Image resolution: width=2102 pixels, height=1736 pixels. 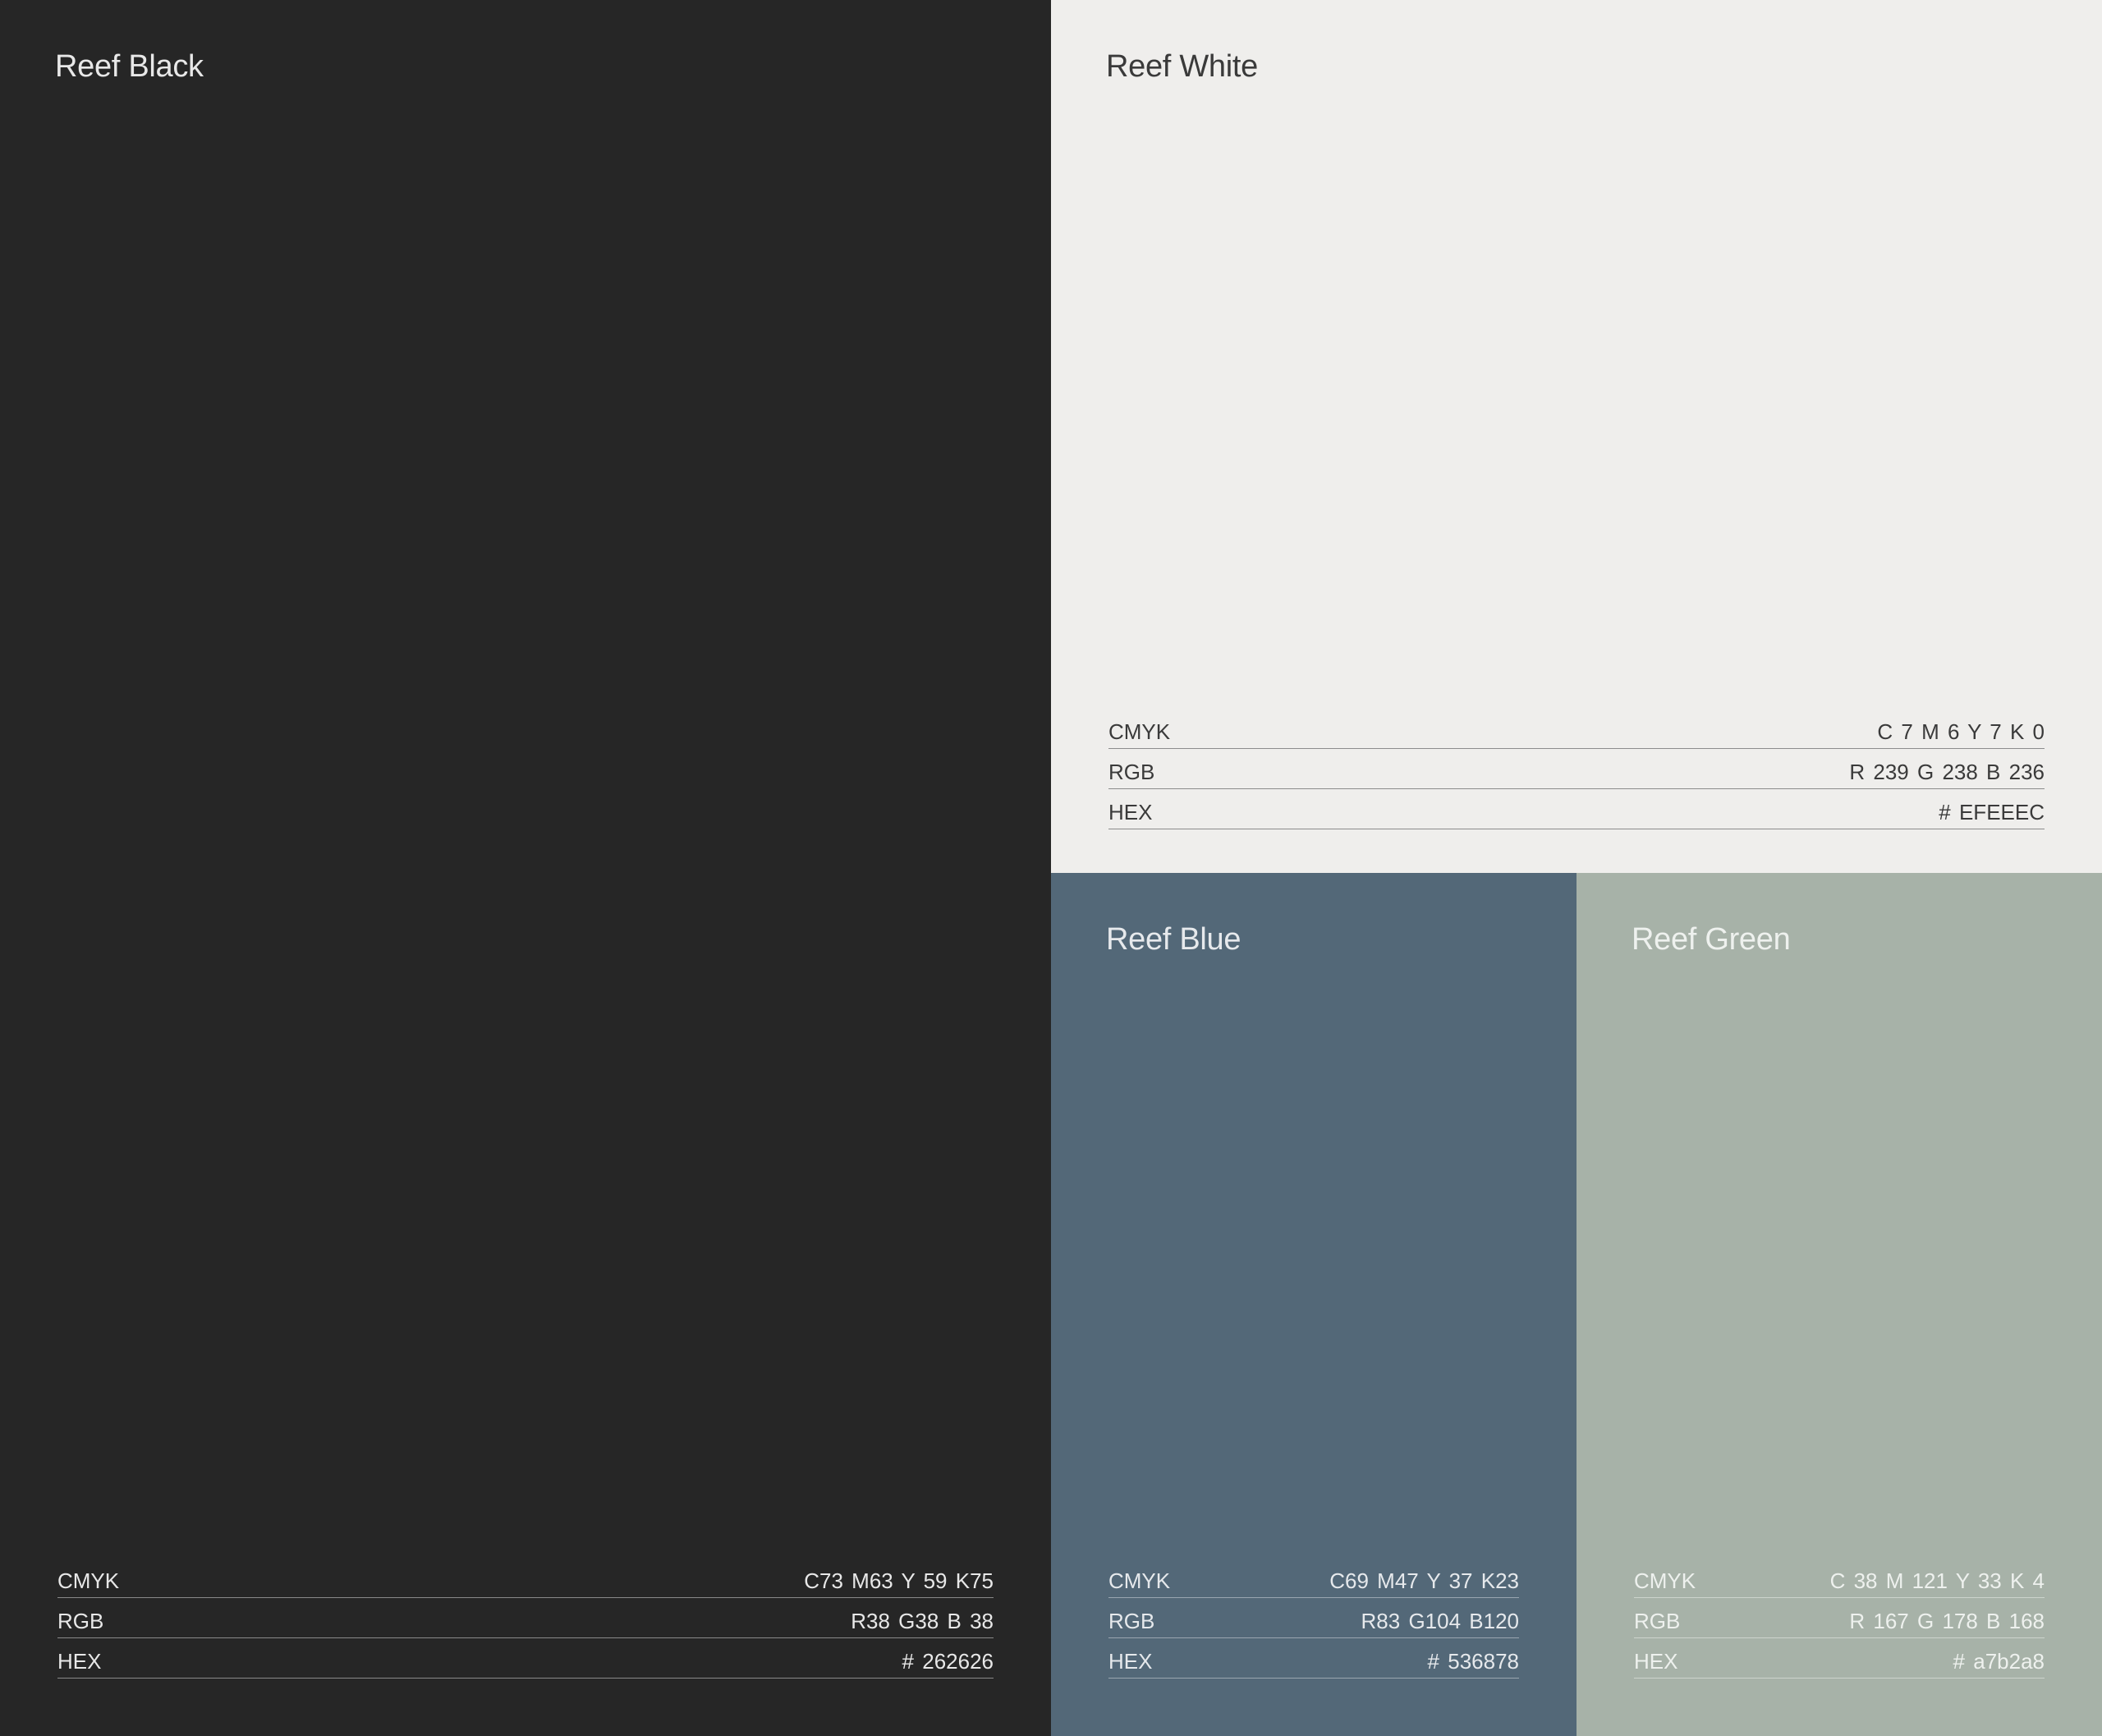 What do you see at coordinates (1473, 1661) in the screenshot?
I see `spec-value: # 536878` at bounding box center [1473, 1661].